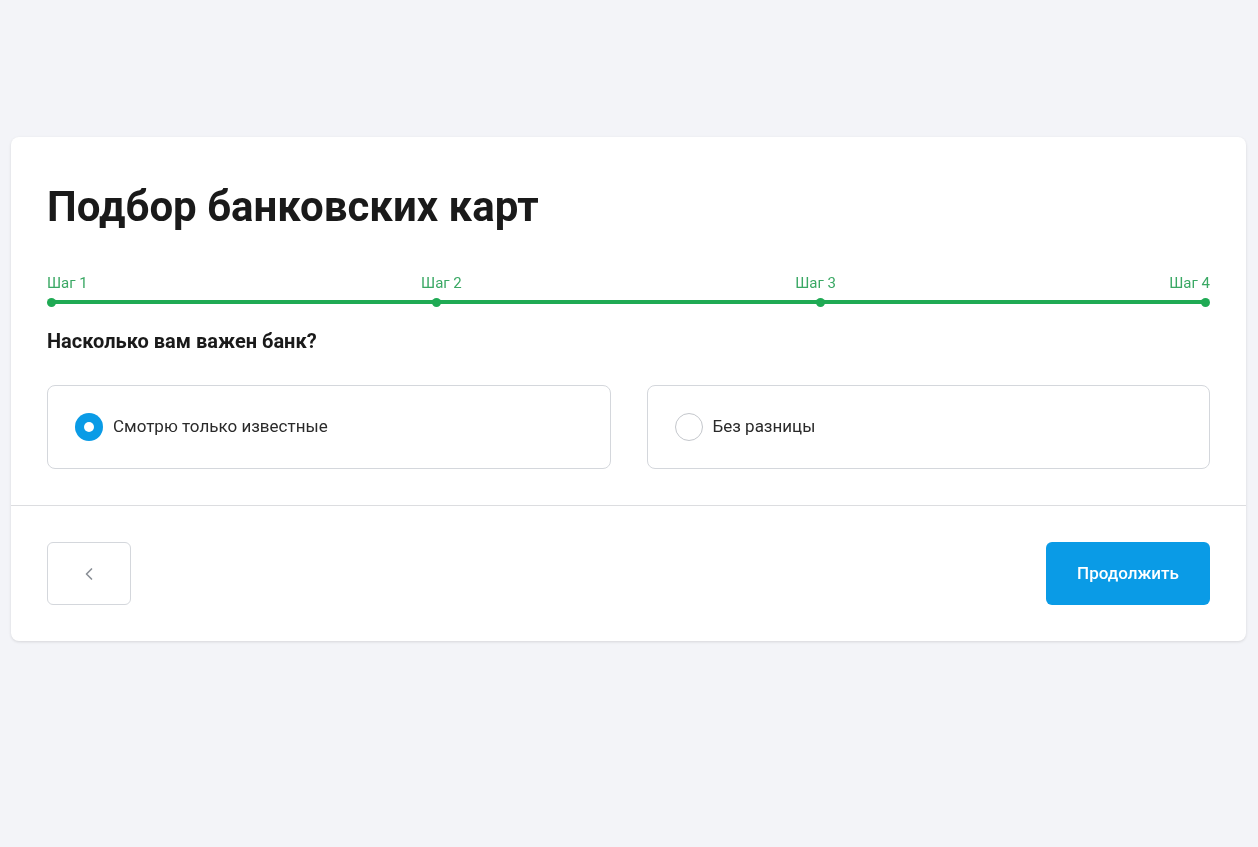  I want to click on back-button, so click(89, 573).